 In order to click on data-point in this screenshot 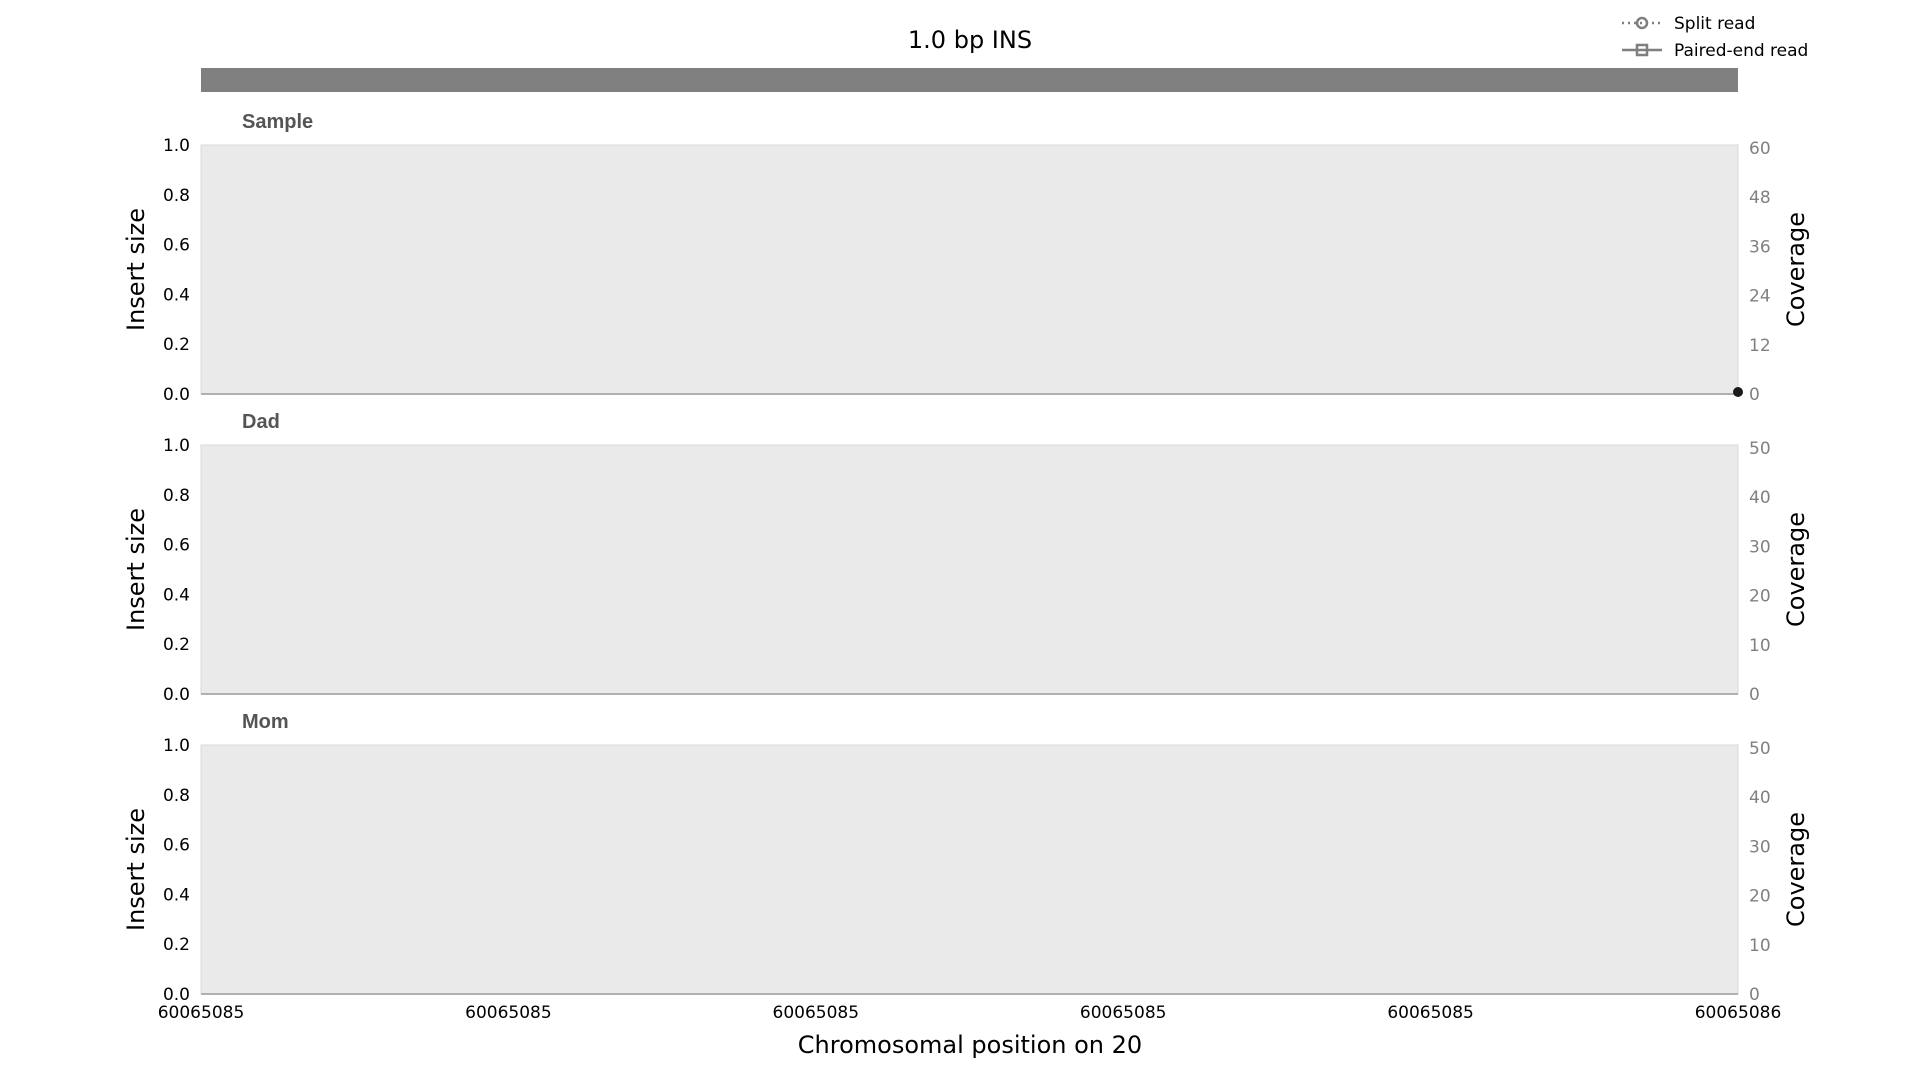, I will do `click(1738, 392)`.